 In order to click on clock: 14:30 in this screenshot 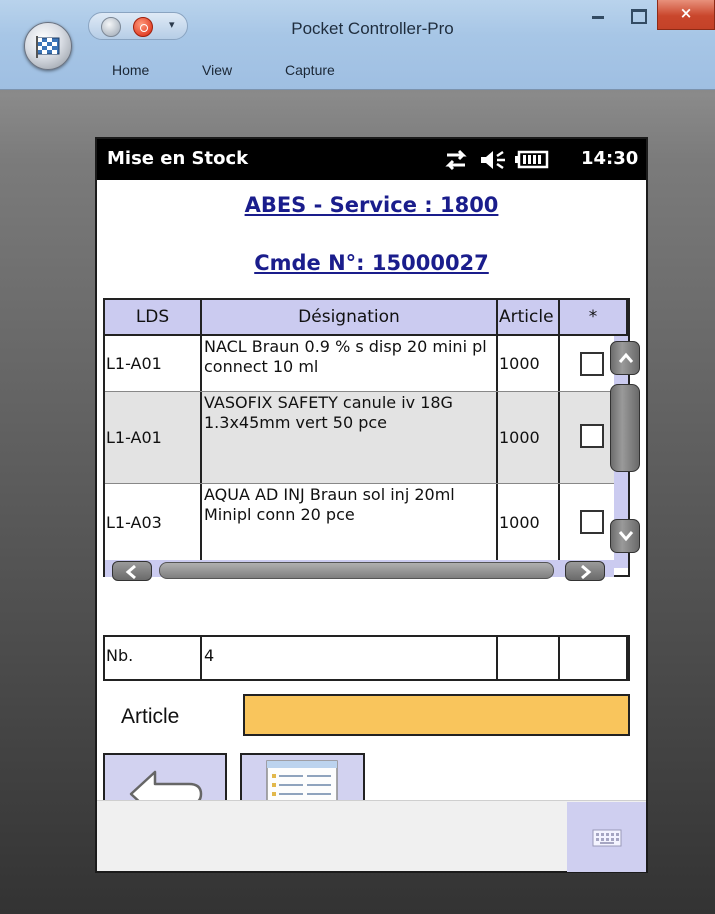, I will do `click(610, 158)`.